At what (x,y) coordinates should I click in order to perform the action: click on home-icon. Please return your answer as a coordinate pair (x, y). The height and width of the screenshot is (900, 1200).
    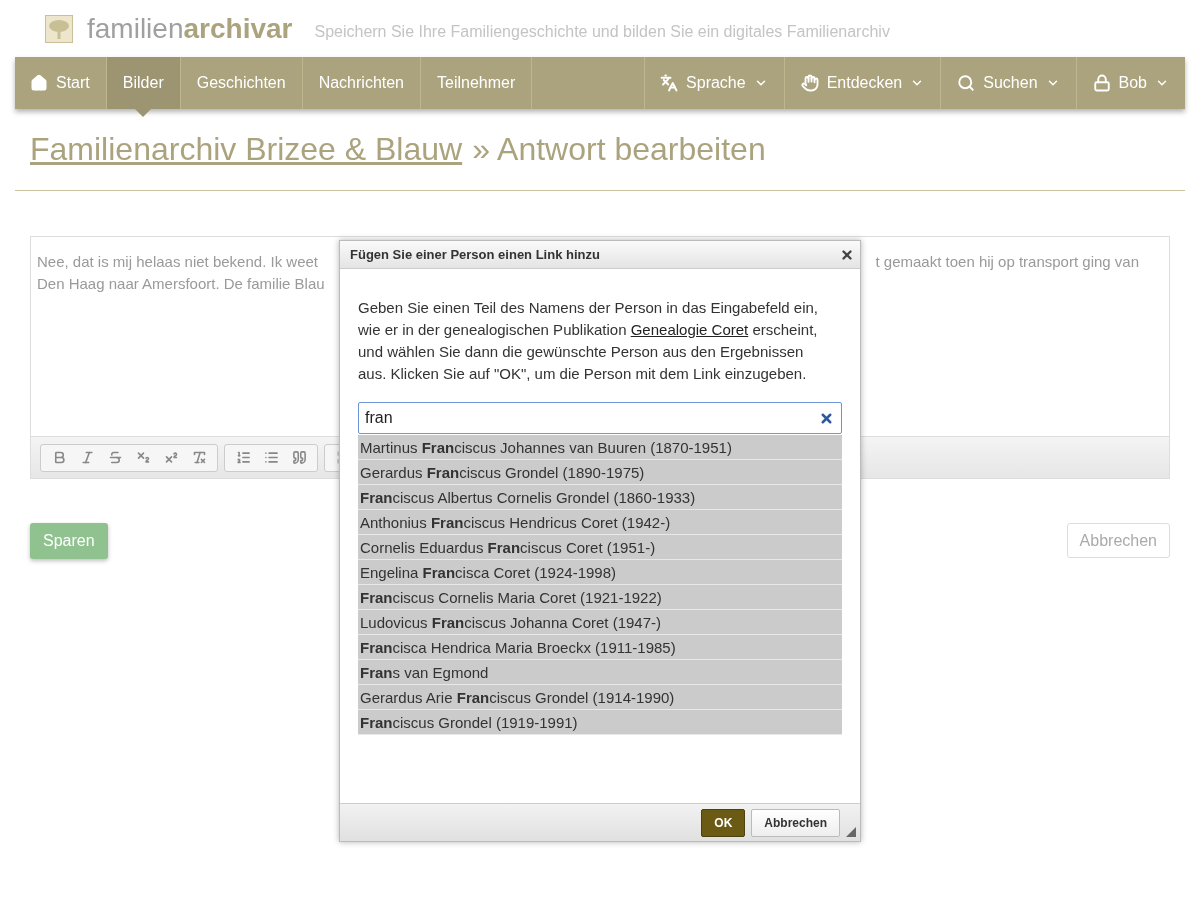
    Looking at the image, I should click on (39, 83).